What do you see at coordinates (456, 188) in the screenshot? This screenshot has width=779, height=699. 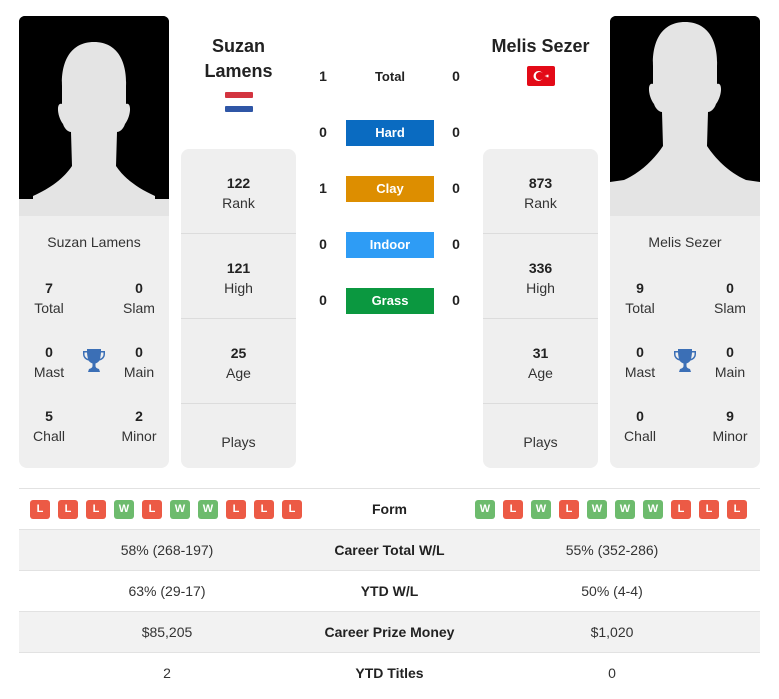 I see `h2h-clay-player2: 0` at bounding box center [456, 188].